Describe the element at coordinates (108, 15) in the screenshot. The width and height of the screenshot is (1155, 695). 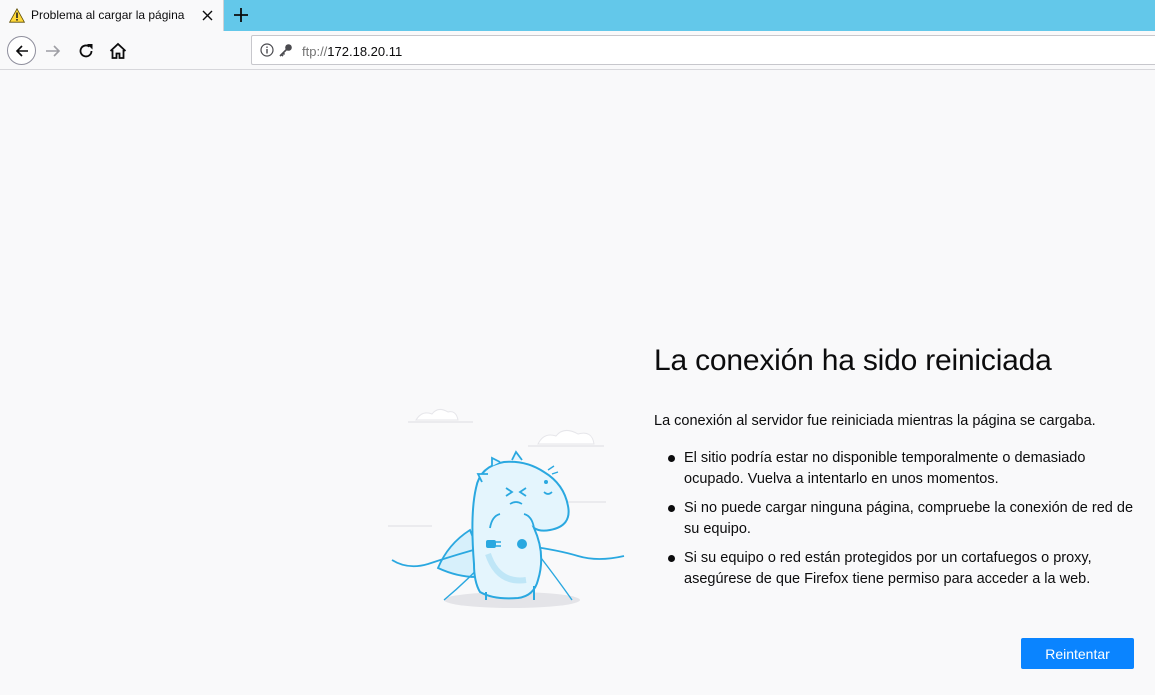
I see `tab-title: Problema al cargar la página` at that location.